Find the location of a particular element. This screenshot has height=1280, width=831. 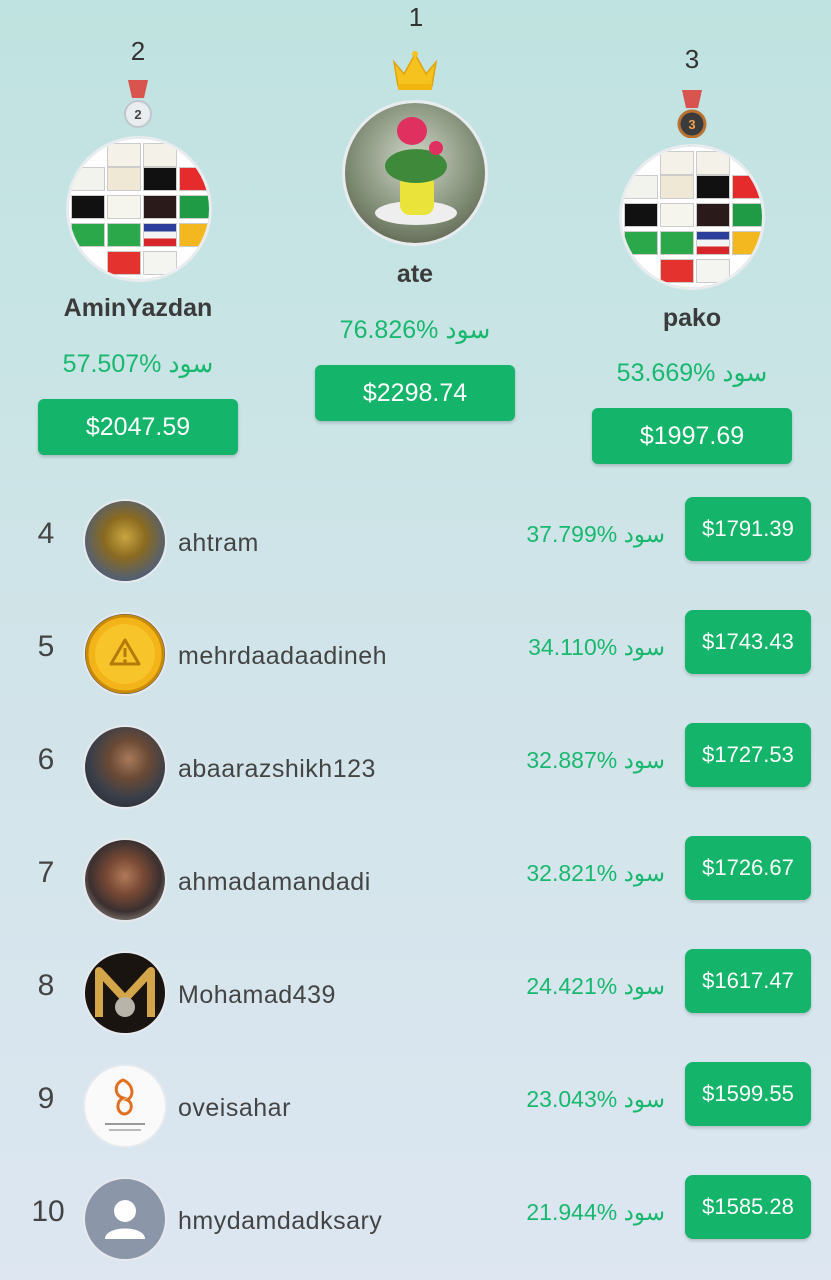

profit-text: 37.799% سود is located at coordinates (595, 534).